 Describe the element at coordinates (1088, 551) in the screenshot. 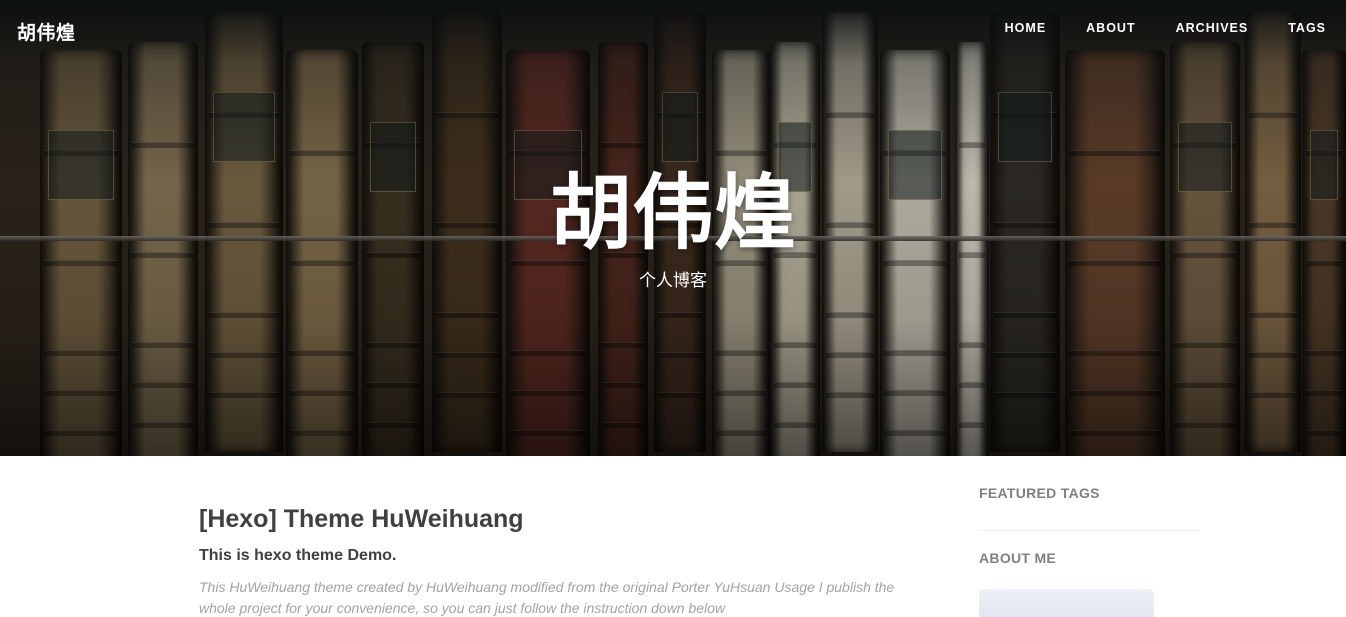

I see `sidebar: FEATURED TAGS ABOUT ME` at that location.